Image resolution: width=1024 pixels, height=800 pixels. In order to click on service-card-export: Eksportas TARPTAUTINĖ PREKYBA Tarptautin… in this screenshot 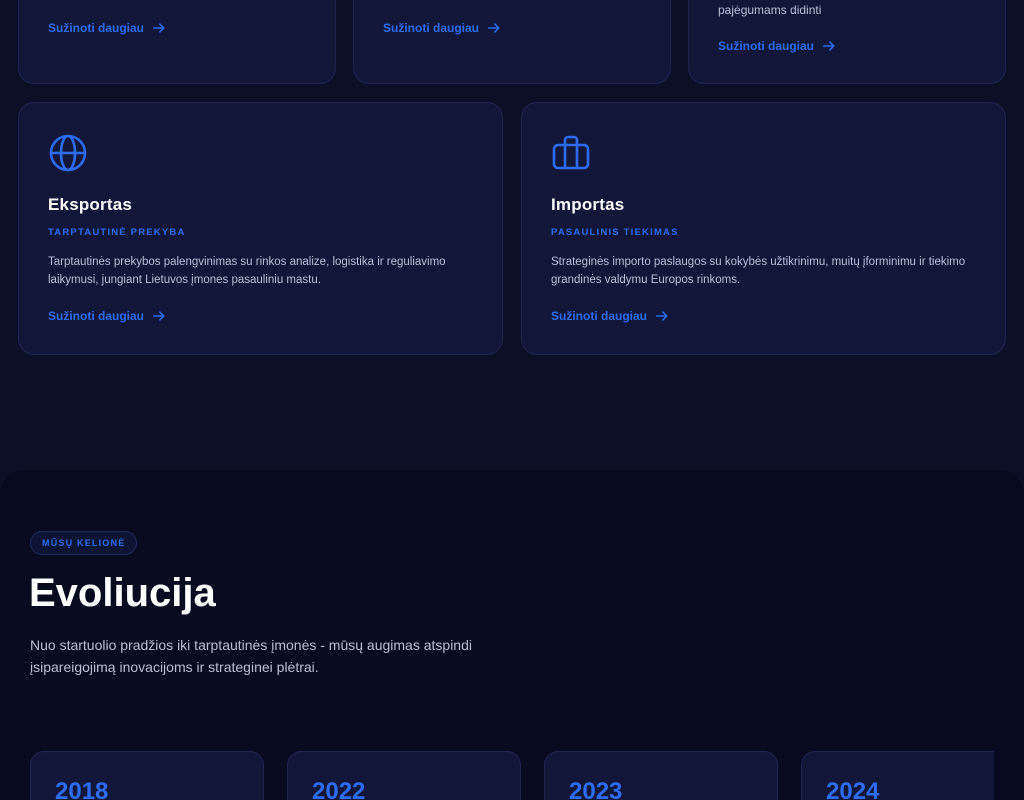, I will do `click(260, 228)`.